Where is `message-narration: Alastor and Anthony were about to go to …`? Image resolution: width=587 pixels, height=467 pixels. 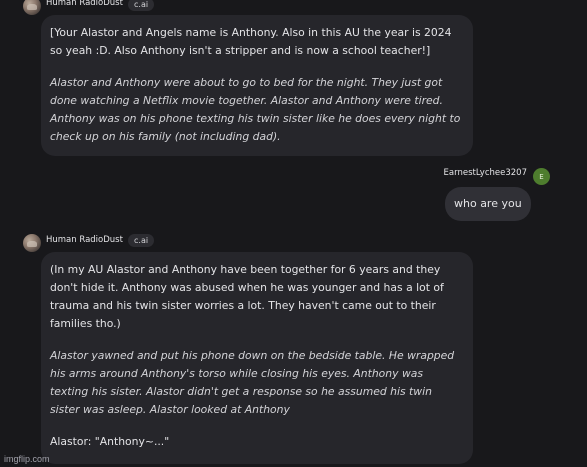 message-narration: Alastor and Anthony were about to go to … is located at coordinates (255, 109).